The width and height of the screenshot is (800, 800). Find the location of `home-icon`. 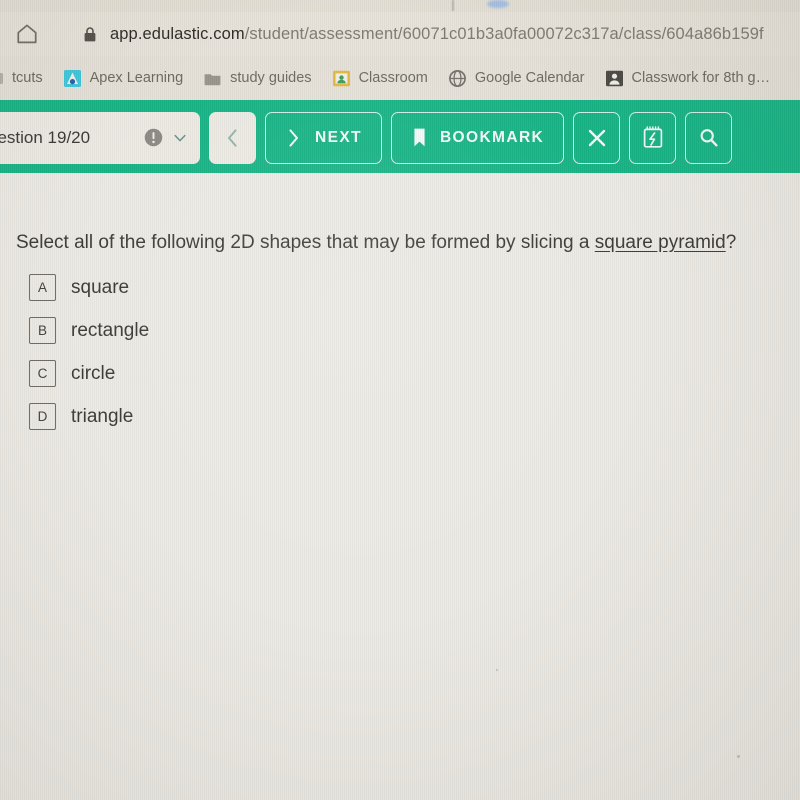

home-icon is located at coordinates (27, 34).